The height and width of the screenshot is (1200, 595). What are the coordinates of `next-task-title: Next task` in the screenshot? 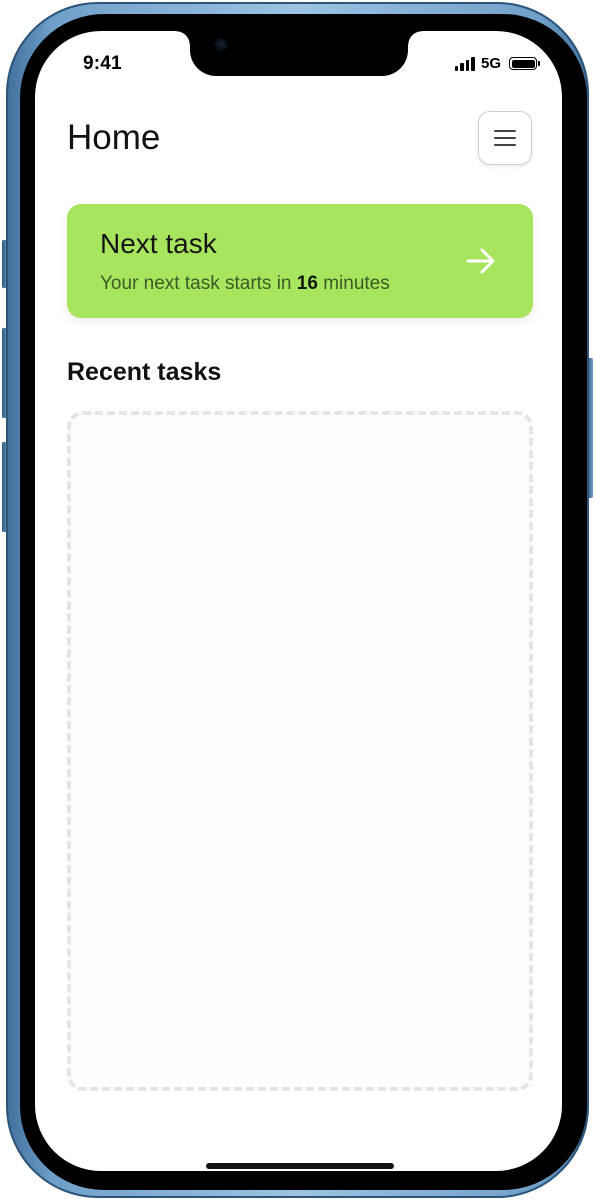 It's located at (158, 243).